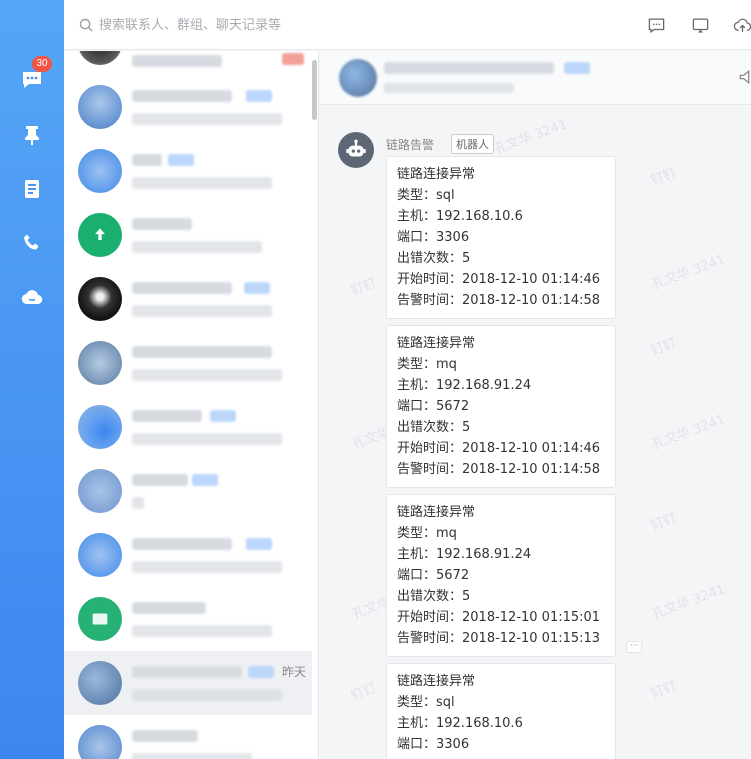  Describe the element at coordinates (32, 379) in the screenshot. I see `nav-rail: 30` at that location.